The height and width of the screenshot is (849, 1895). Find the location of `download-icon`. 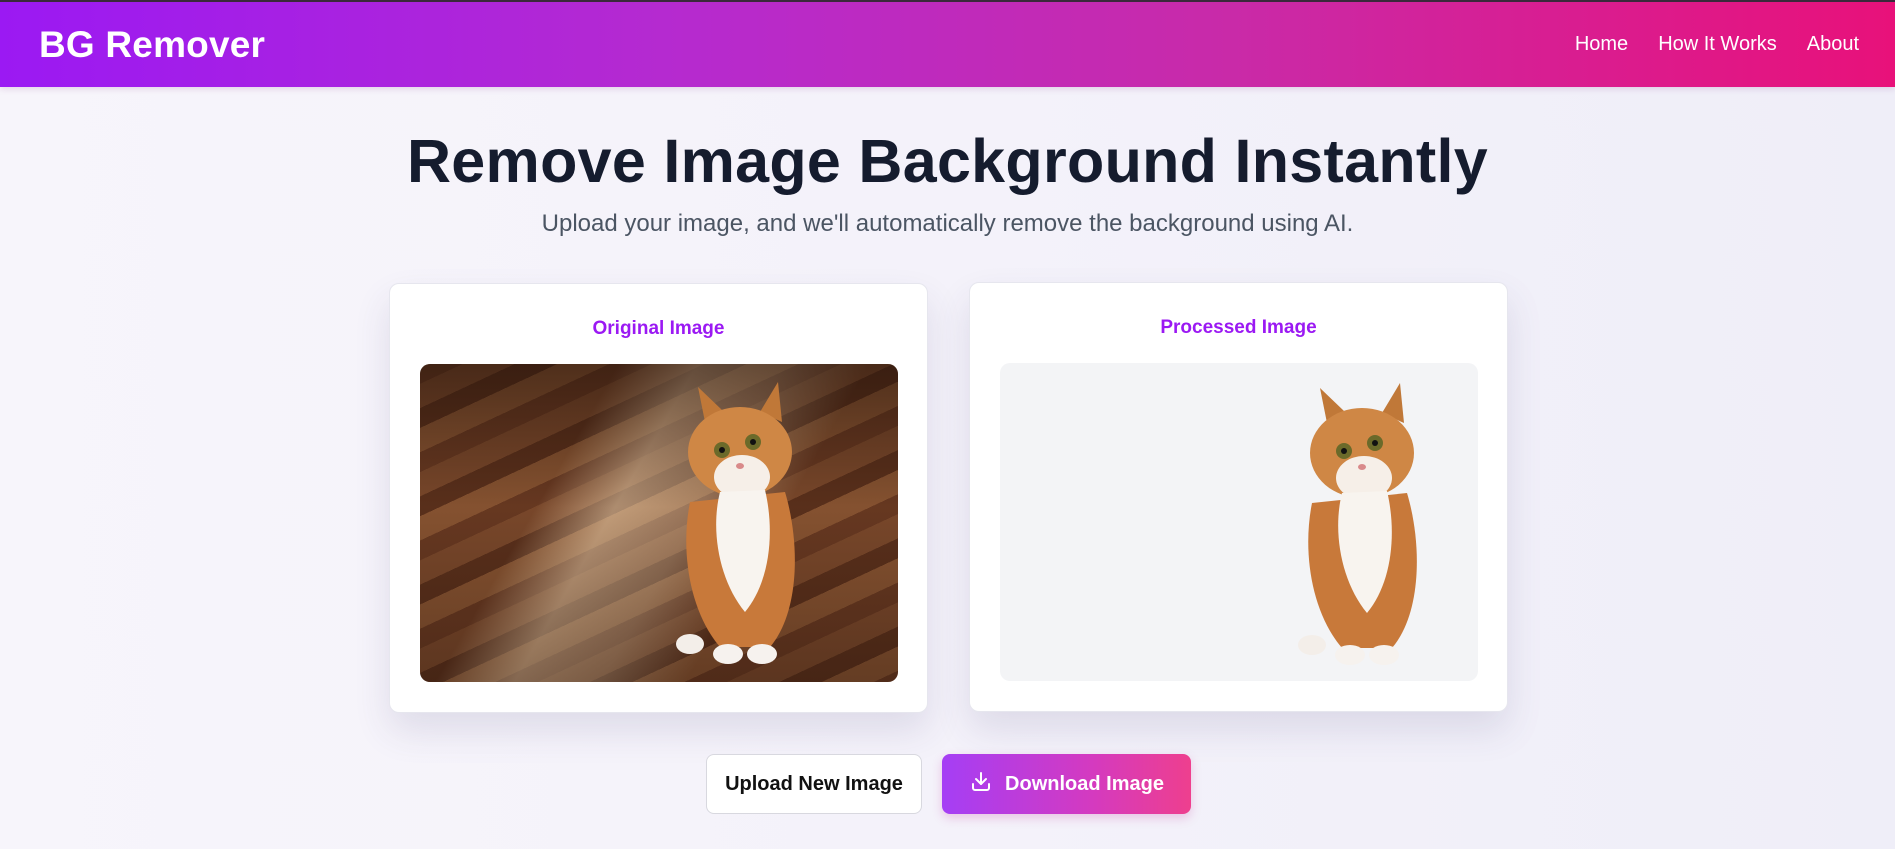

download-icon is located at coordinates (981, 784).